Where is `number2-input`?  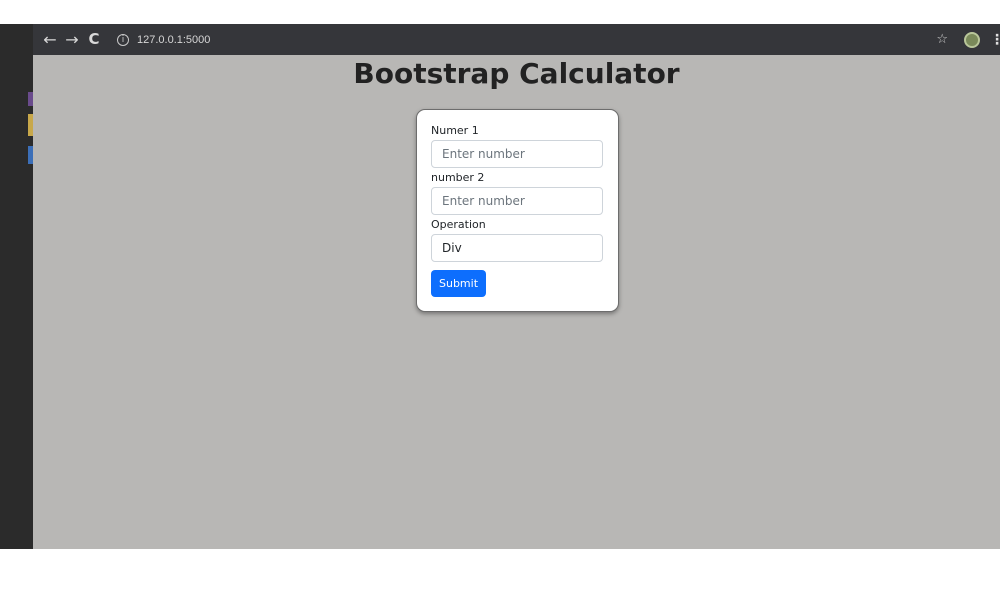
number2-input is located at coordinates (517, 201).